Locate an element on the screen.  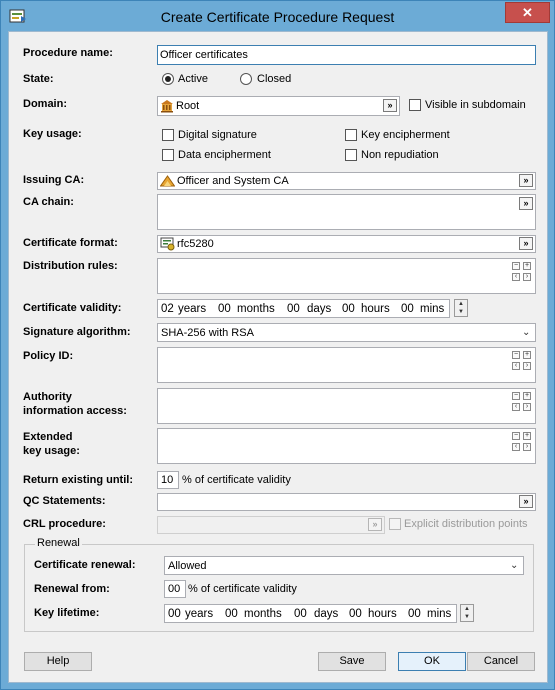
renewal-from-input: 00 is located at coordinates (175, 589).